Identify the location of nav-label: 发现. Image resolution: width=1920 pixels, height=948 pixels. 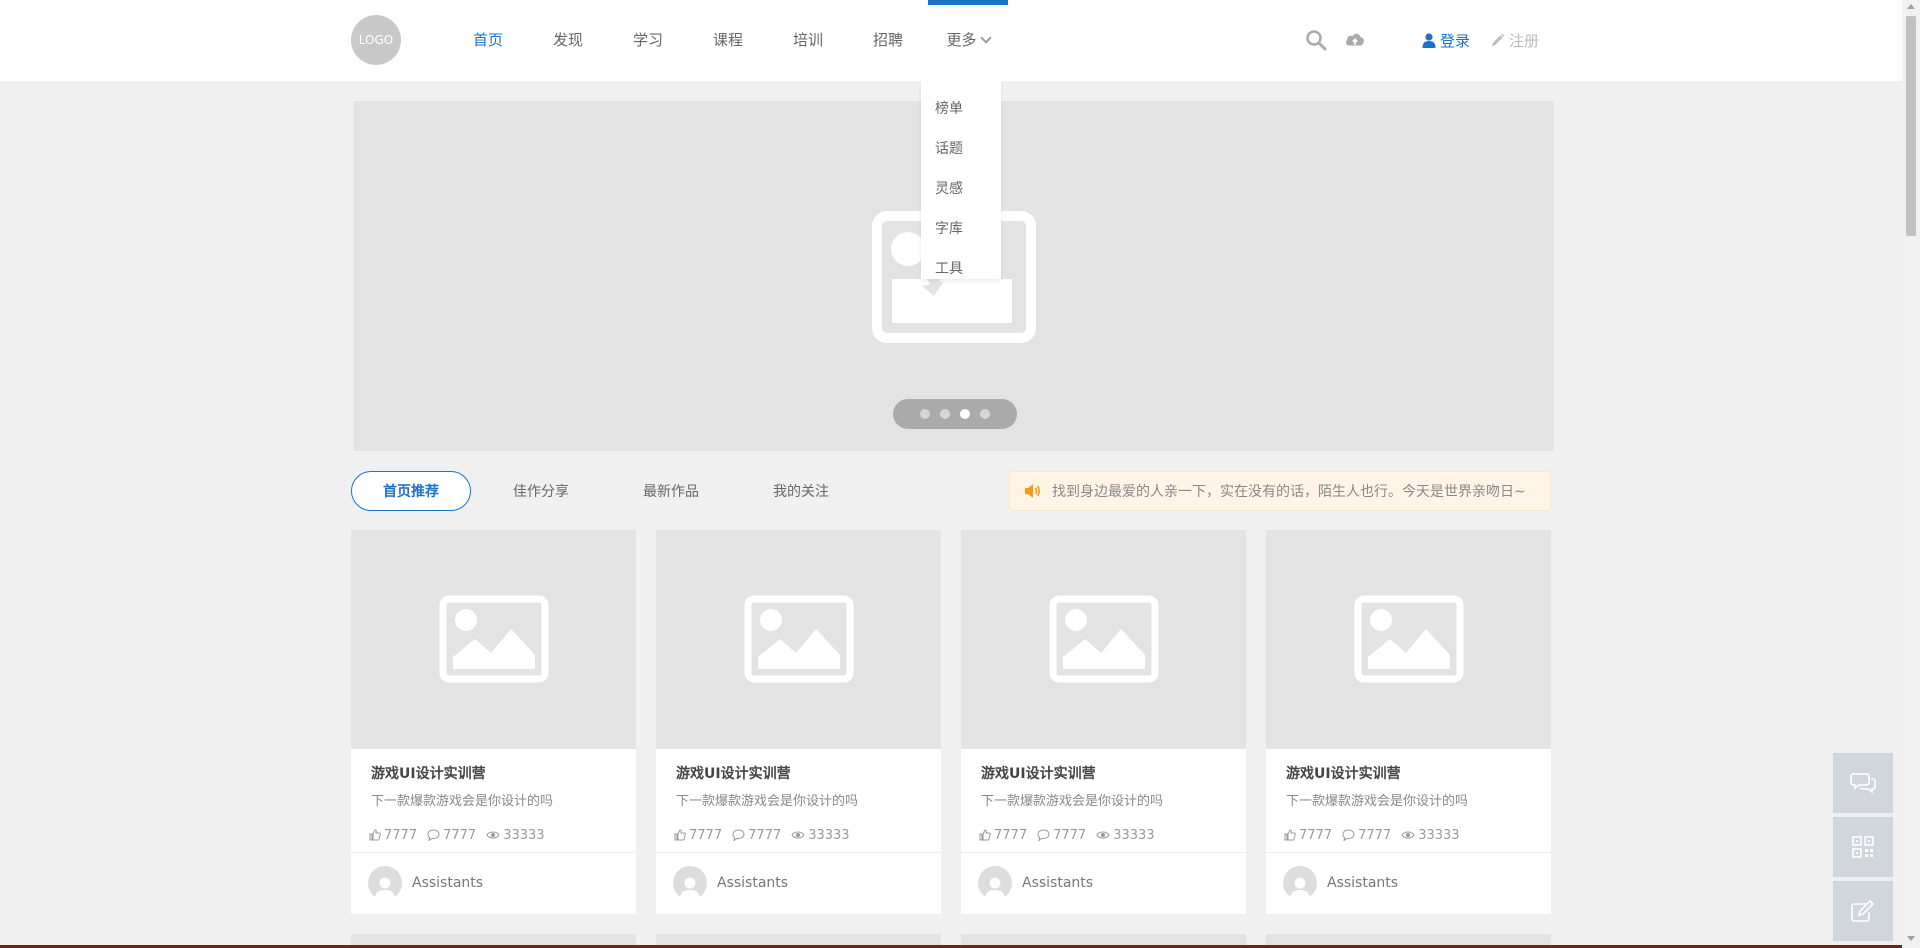
(567, 40).